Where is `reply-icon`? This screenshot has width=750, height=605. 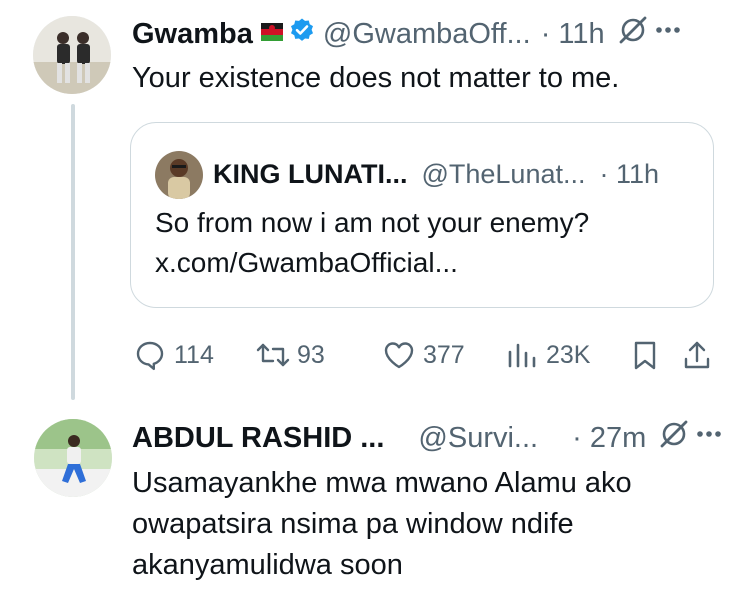
reply-icon is located at coordinates (150, 355).